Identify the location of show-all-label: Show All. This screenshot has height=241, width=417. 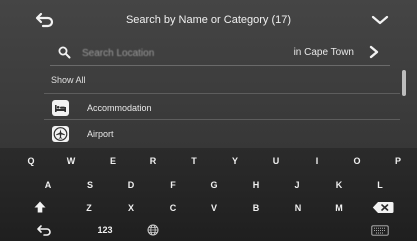
(68, 80).